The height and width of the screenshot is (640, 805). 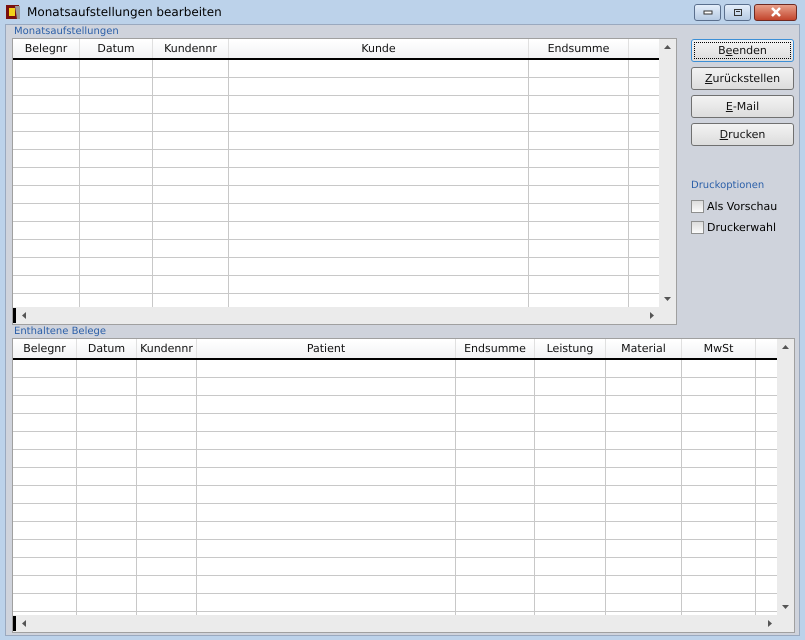 I want to click on column-header: Kunde, so click(x=379, y=48).